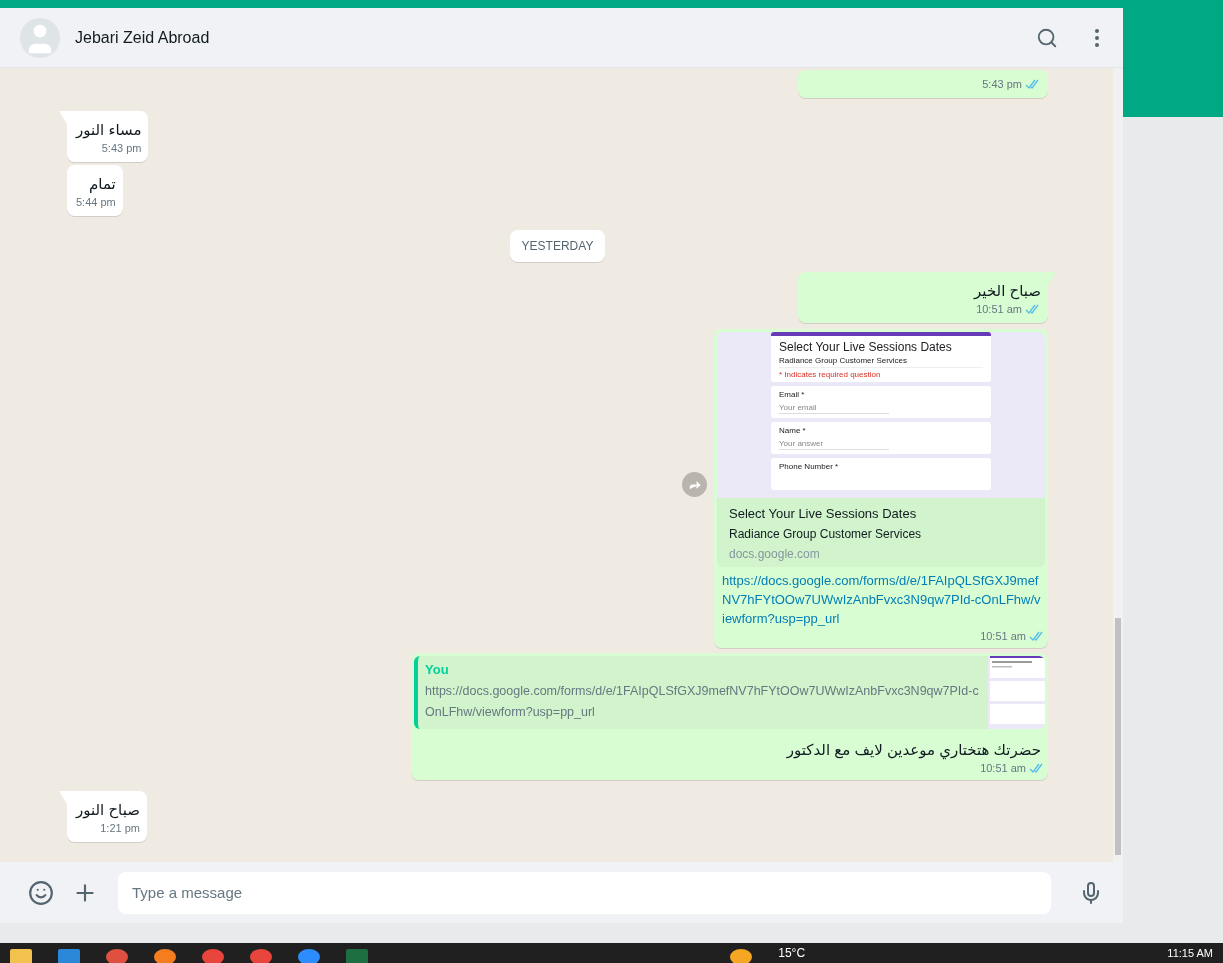 This screenshot has width=1223, height=963. What do you see at coordinates (1190, 953) in the screenshot?
I see `clock-time: 11:15 AM` at bounding box center [1190, 953].